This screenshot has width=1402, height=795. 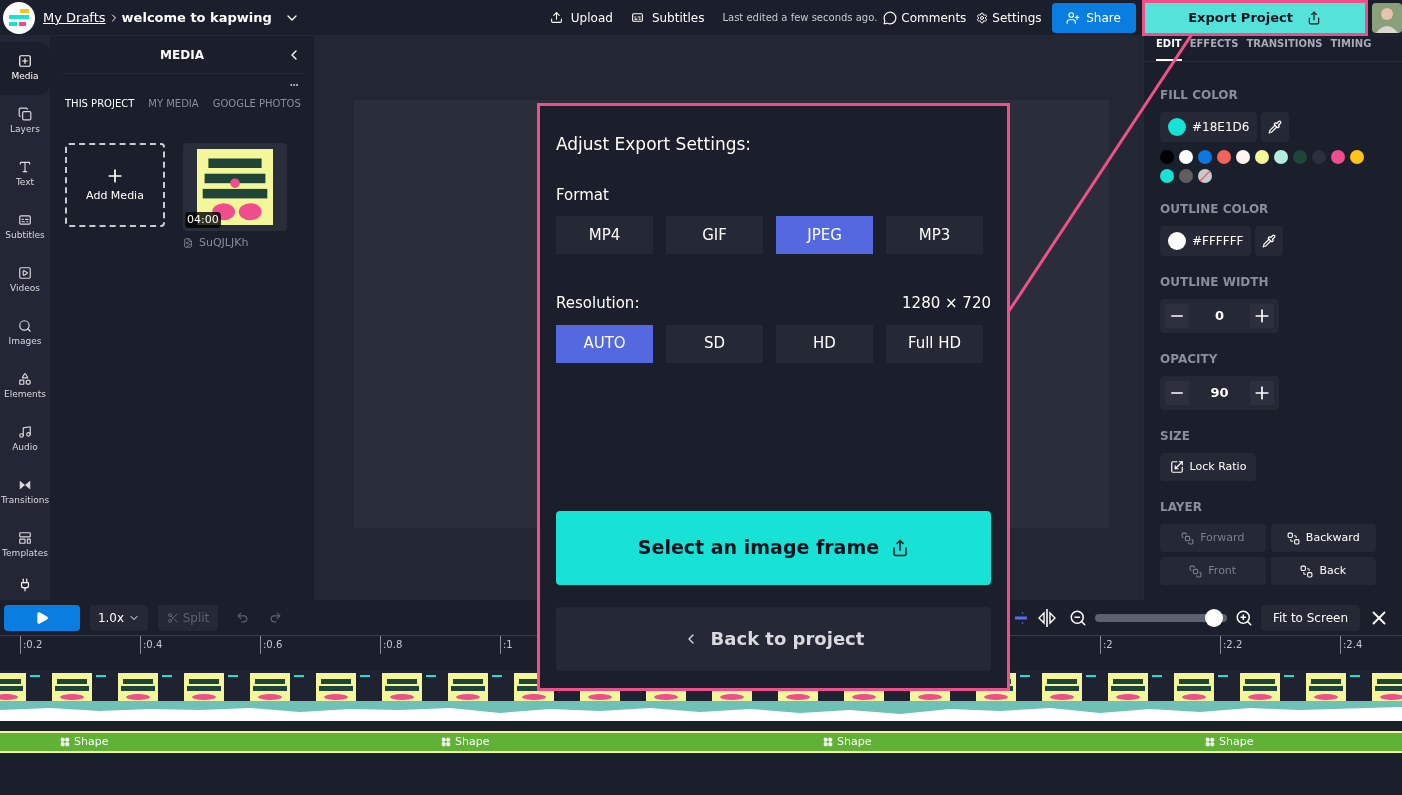 I want to click on nav-item: Images, so click(x=25, y=333).